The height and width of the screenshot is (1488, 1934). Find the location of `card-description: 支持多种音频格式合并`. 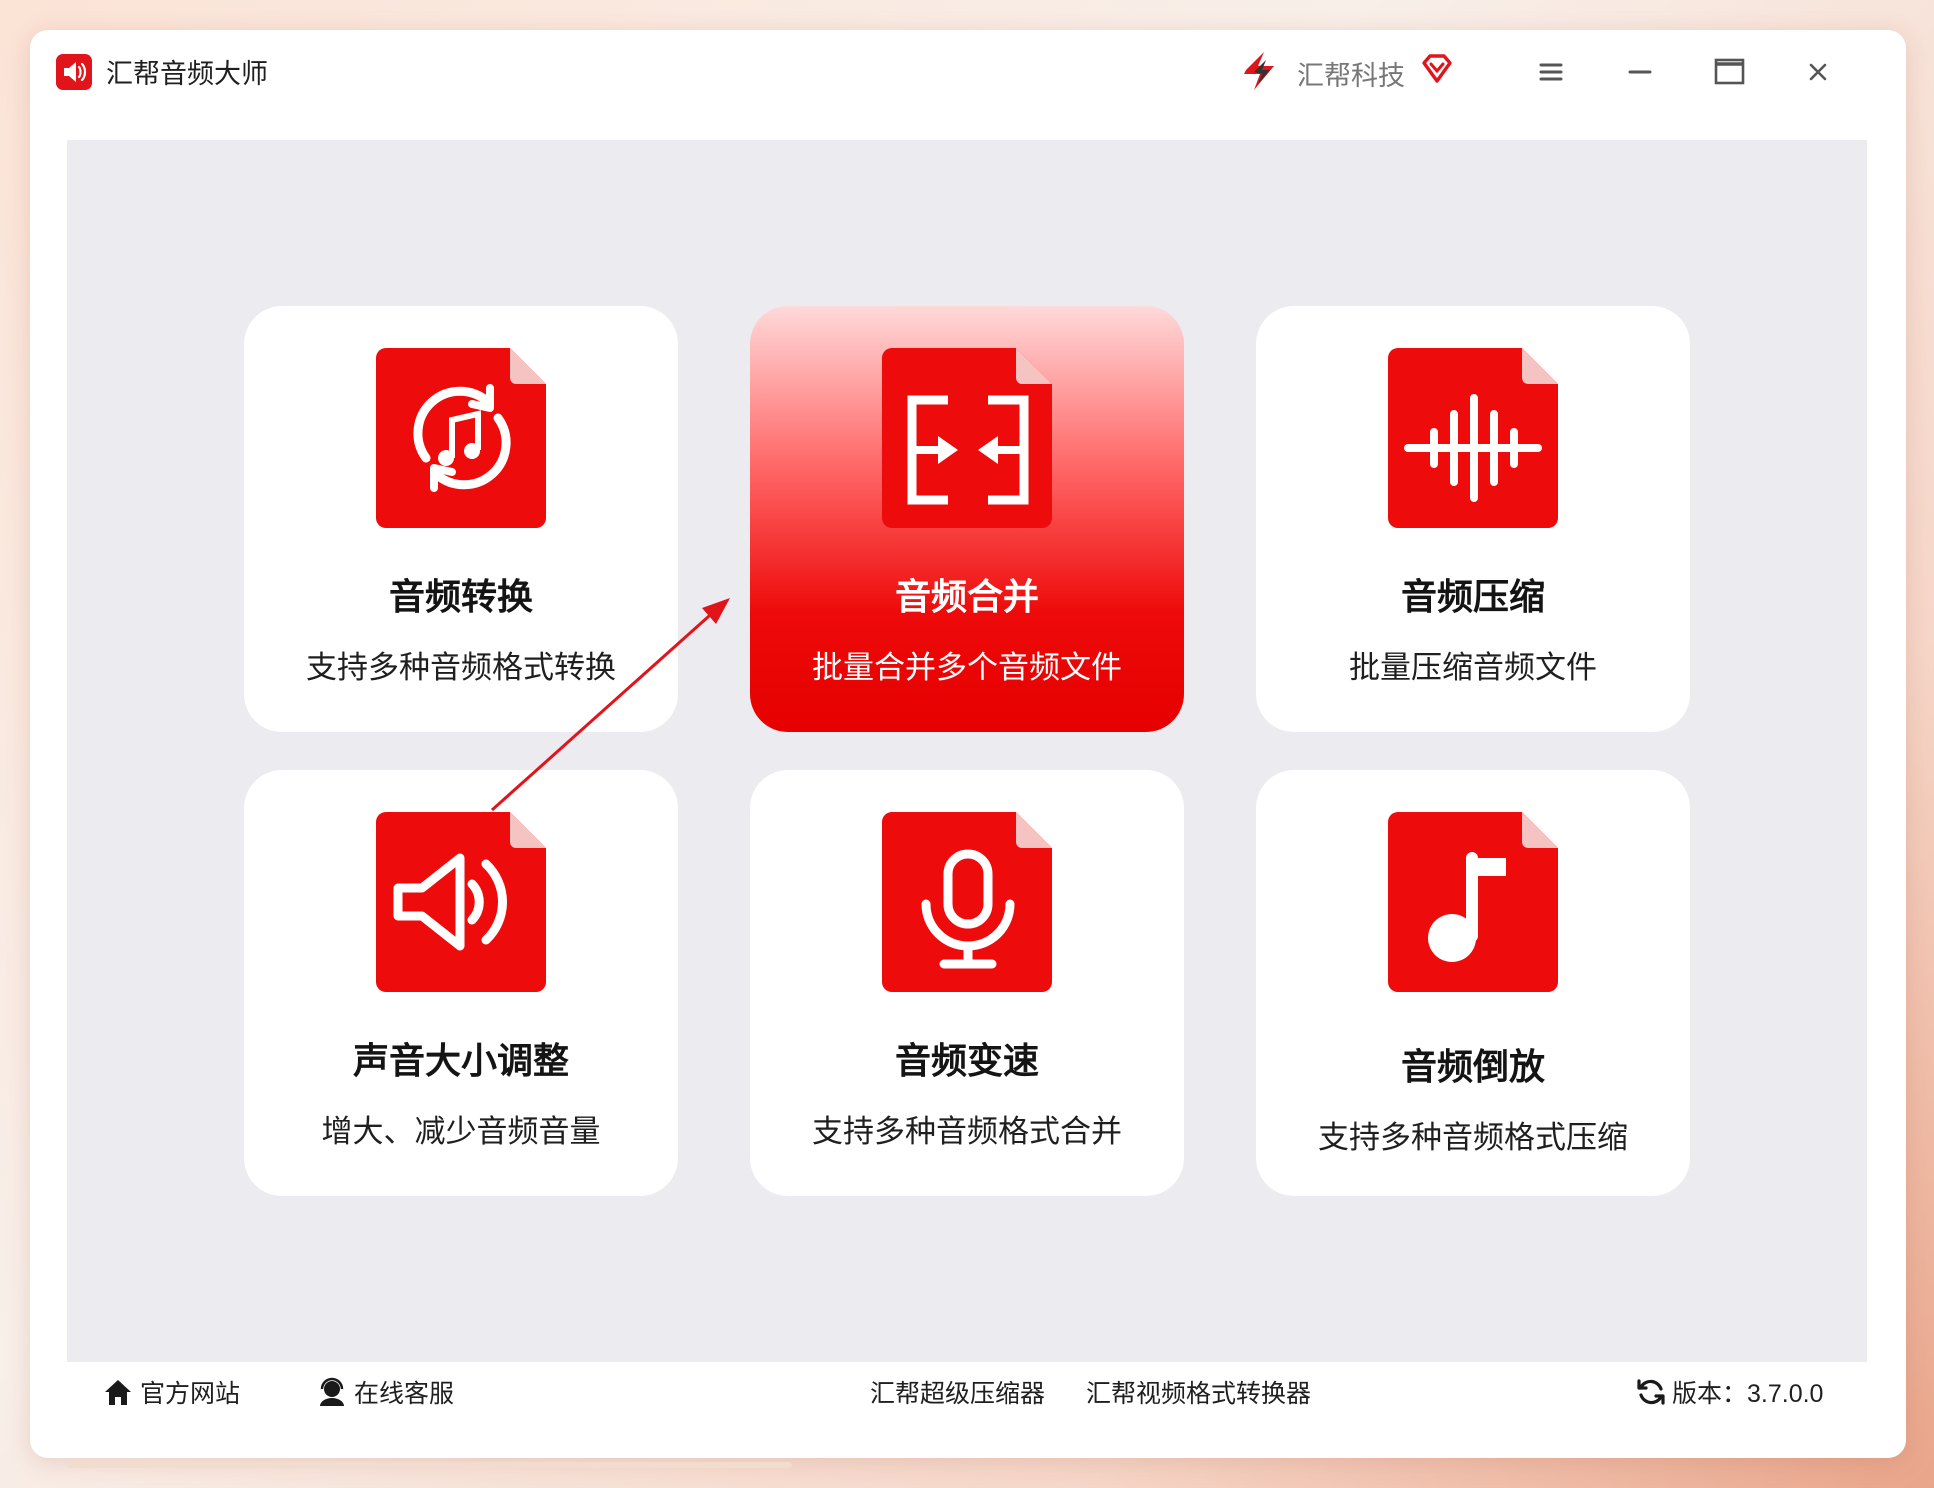

card-description: 支持多种音频格式合并 is located at coordinates (967, 1131).